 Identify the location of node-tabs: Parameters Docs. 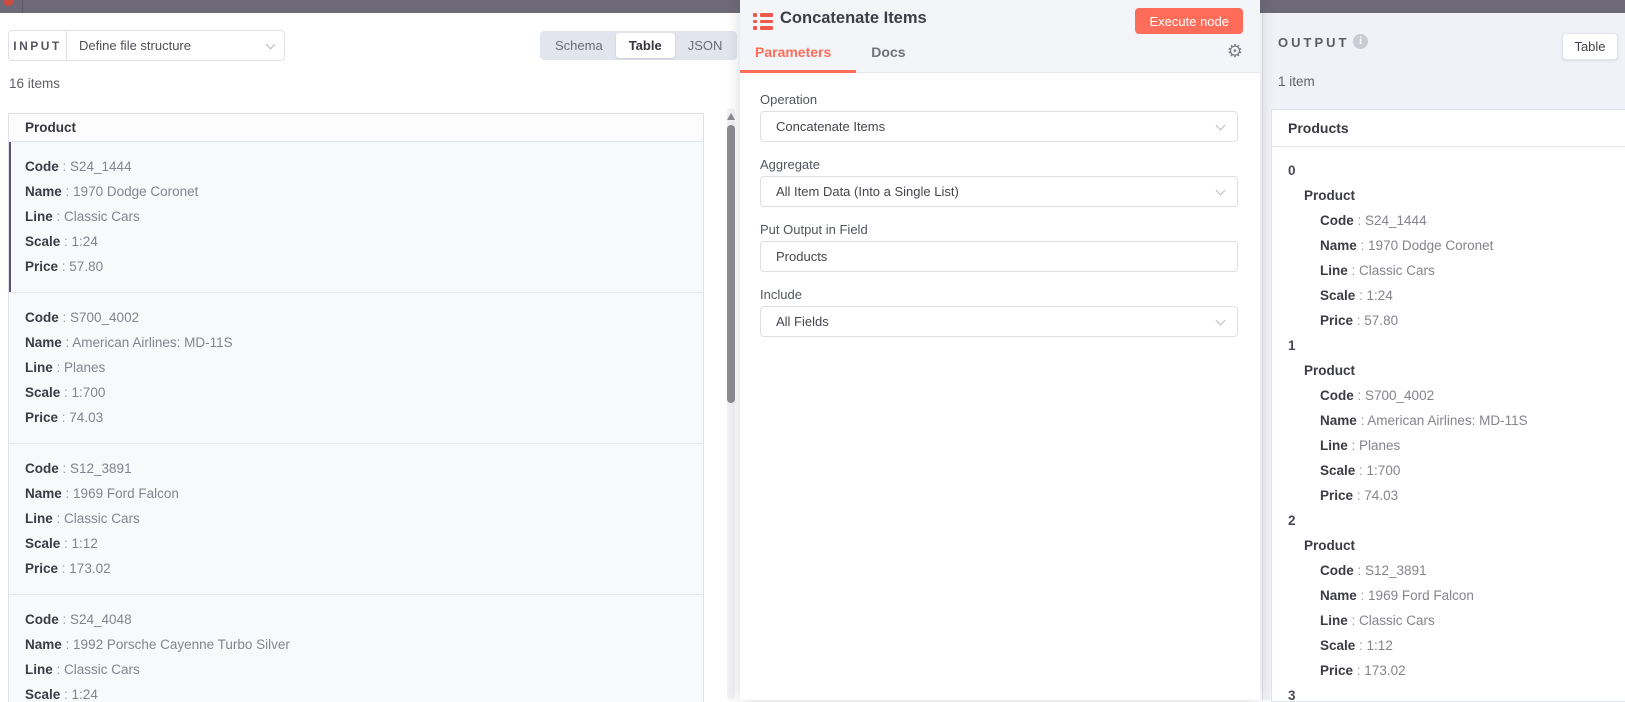
(822, 58).